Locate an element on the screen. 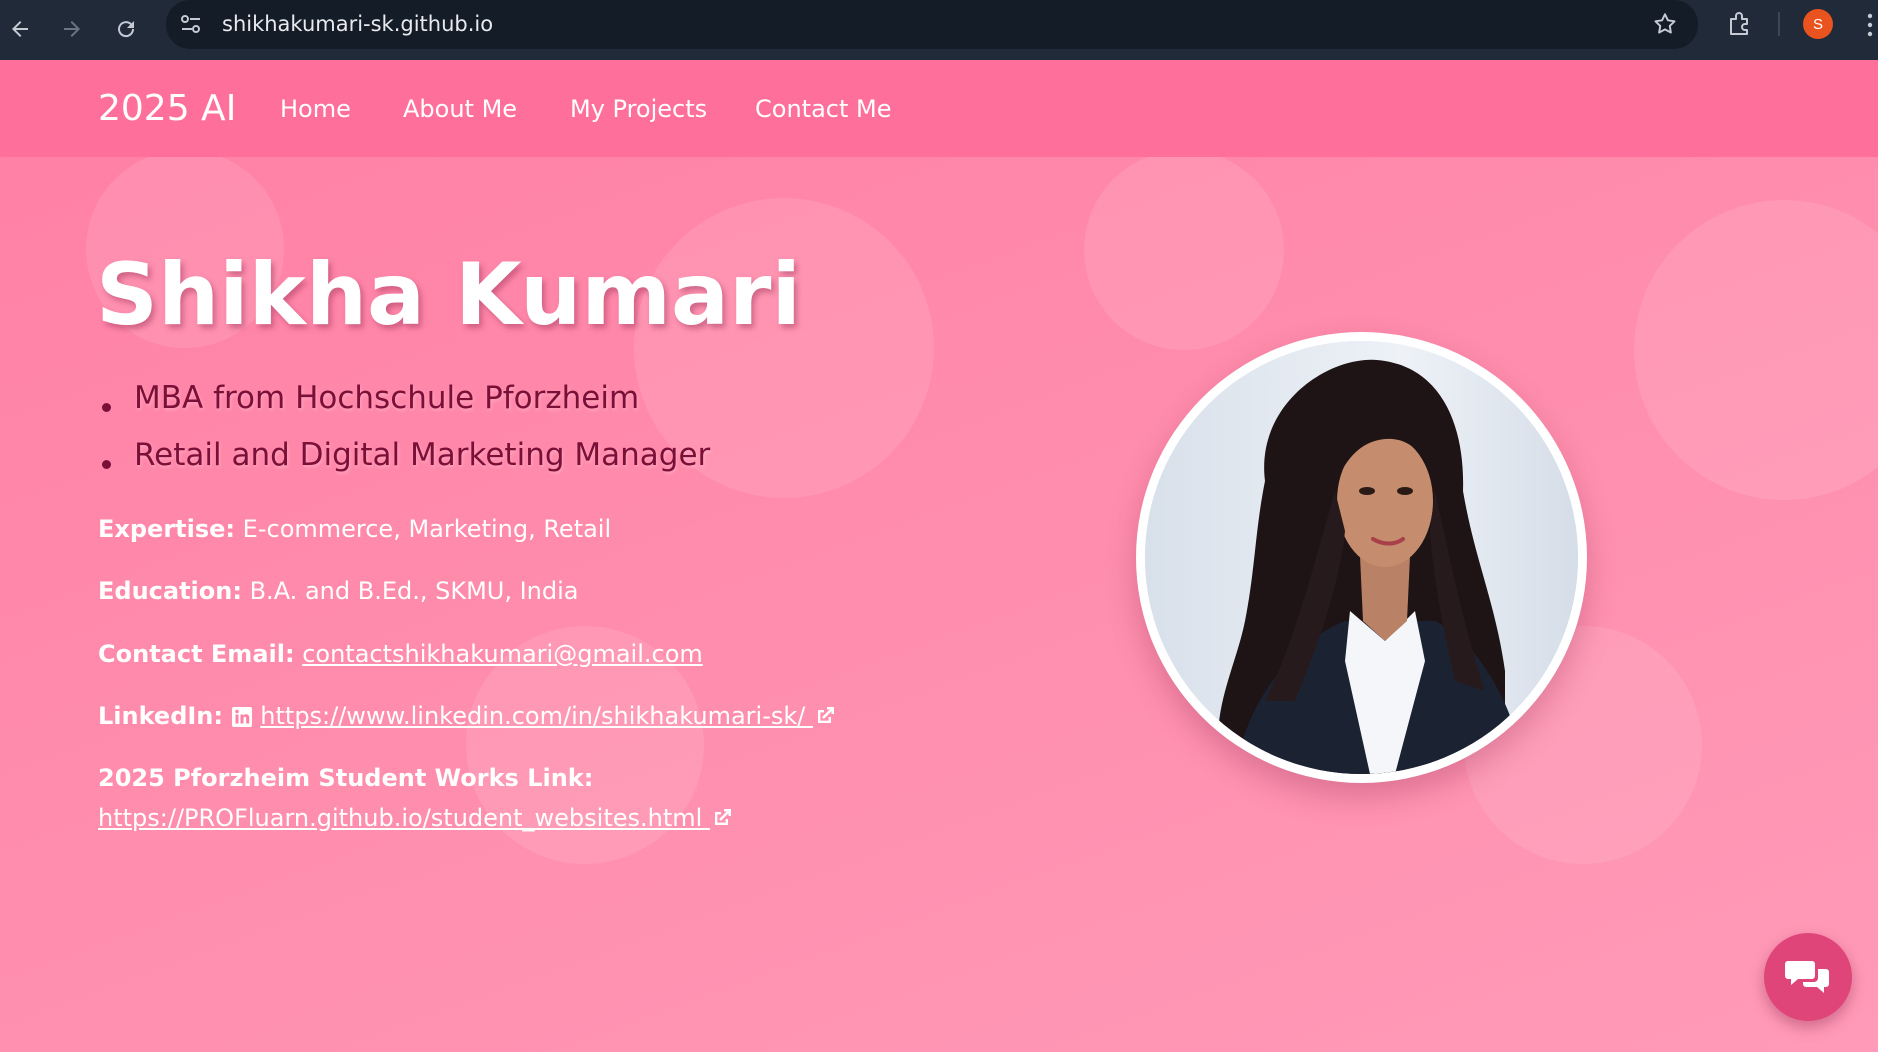  email-label: Contact Email: is located at coordinates (196, 654).